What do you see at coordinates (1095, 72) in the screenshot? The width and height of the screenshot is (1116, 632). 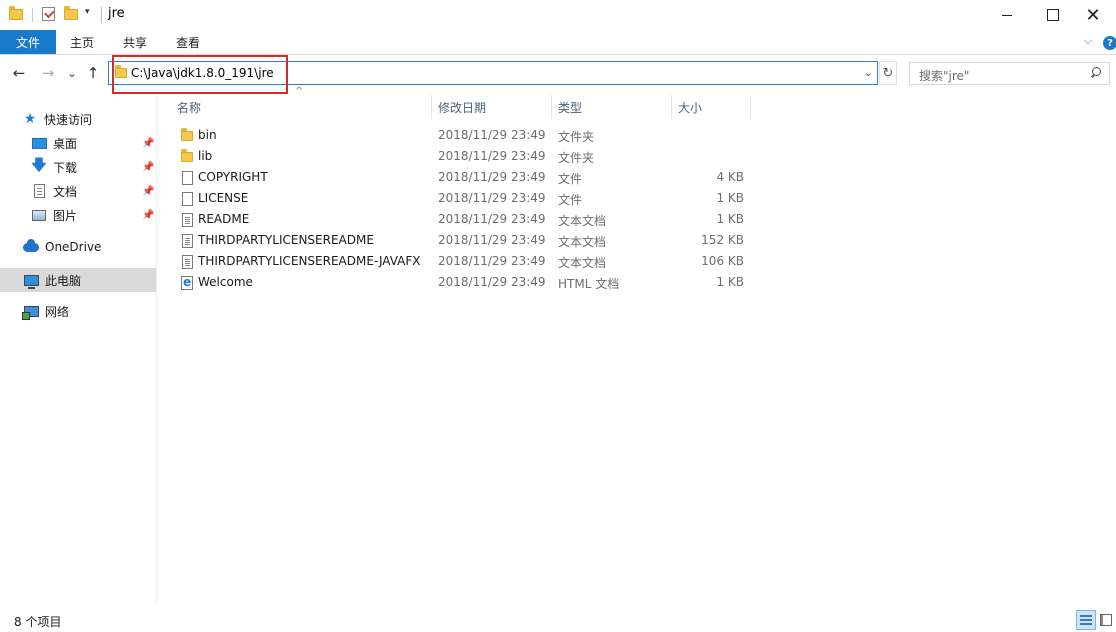 I see `search-icon` at bounding box center [1095, 72].